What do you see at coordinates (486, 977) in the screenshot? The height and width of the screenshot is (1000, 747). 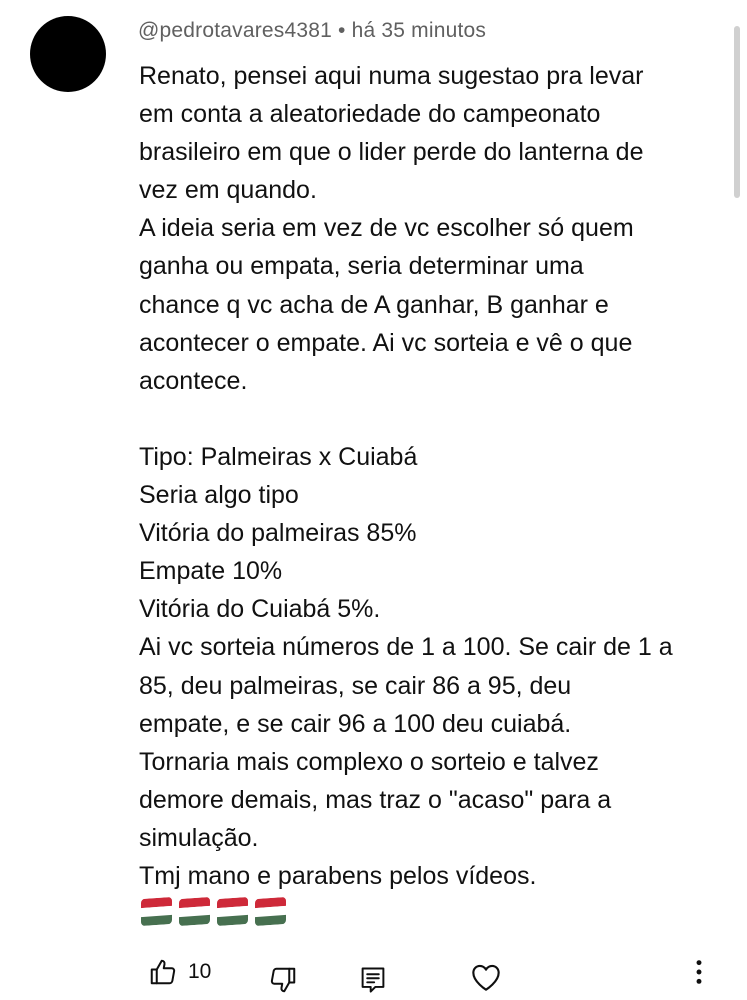 I see `heart-icon` at bounding box center [486, 977].